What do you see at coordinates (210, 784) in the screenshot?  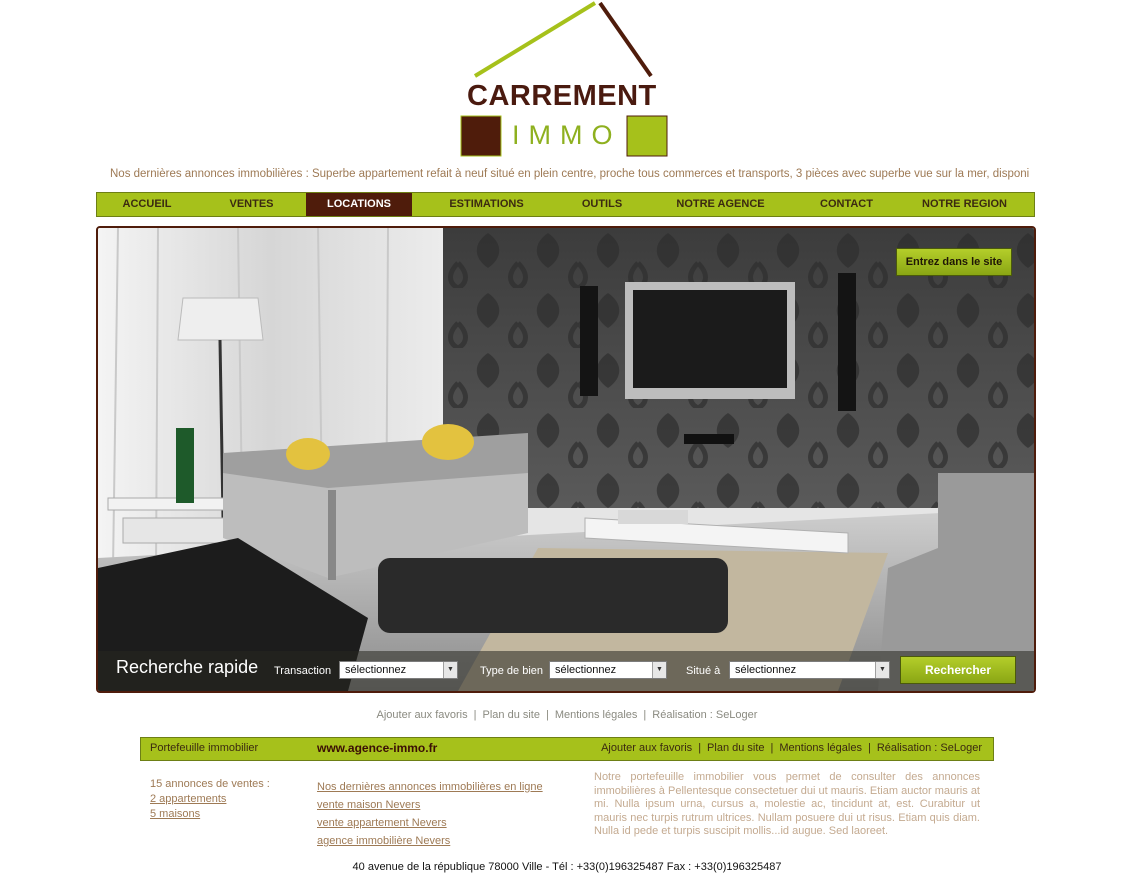 I see `sales-summary-title: 15 annonces de ventes :` at bounding box center [210, 784].